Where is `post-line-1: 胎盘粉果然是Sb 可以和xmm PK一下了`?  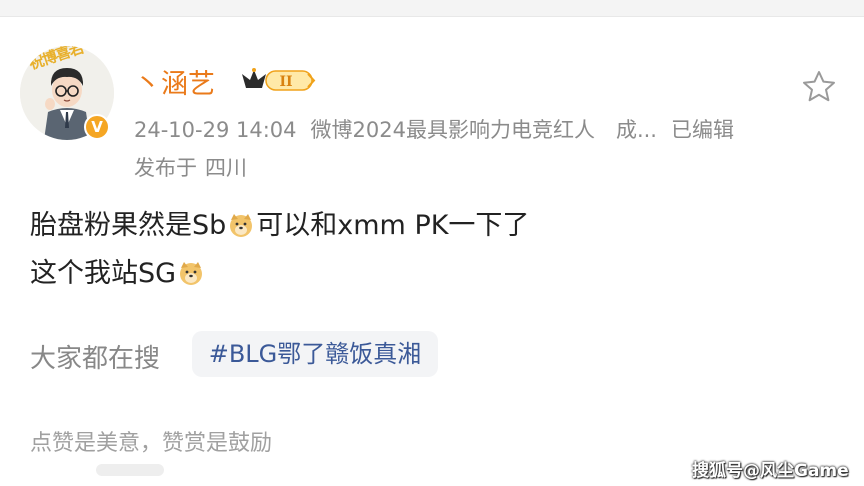
post-line-1: 胎盘粉果然是Sb 可以和xmm PK一下了 is located at coordinates (279, 226).